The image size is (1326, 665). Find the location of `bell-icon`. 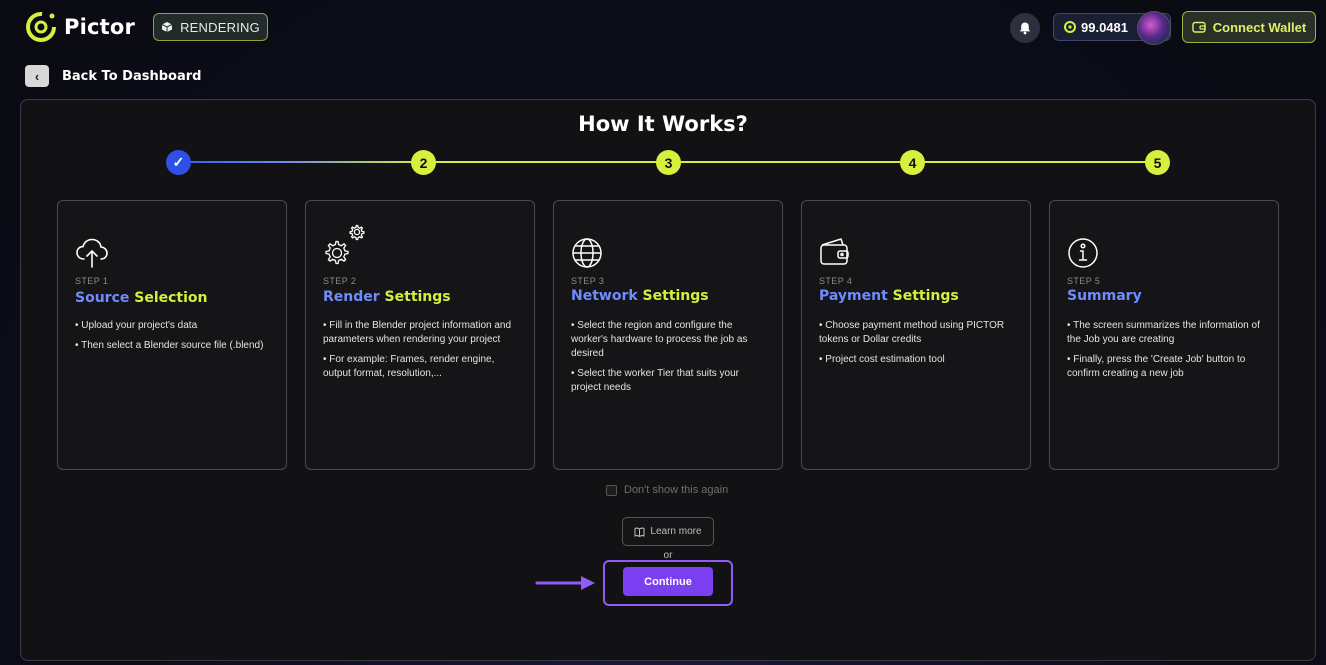

bell-icon is located at coordinates (1025, 28).